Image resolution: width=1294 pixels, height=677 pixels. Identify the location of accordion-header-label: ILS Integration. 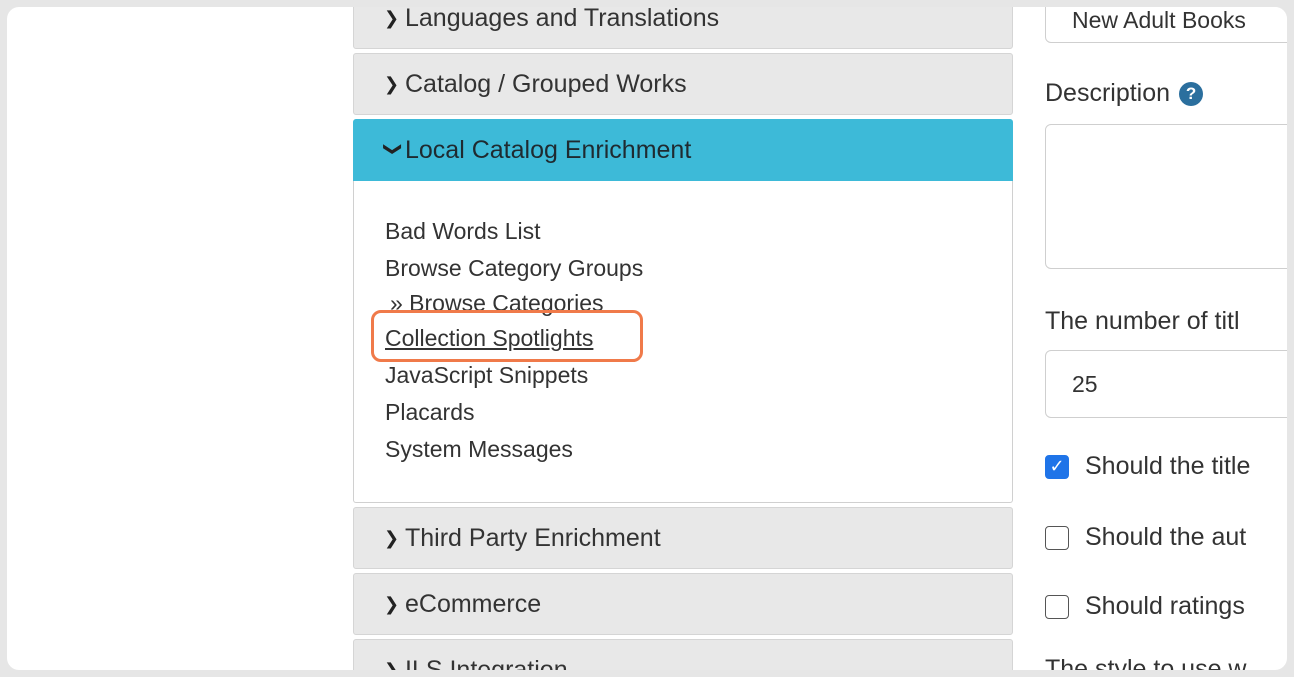
(486, 663).